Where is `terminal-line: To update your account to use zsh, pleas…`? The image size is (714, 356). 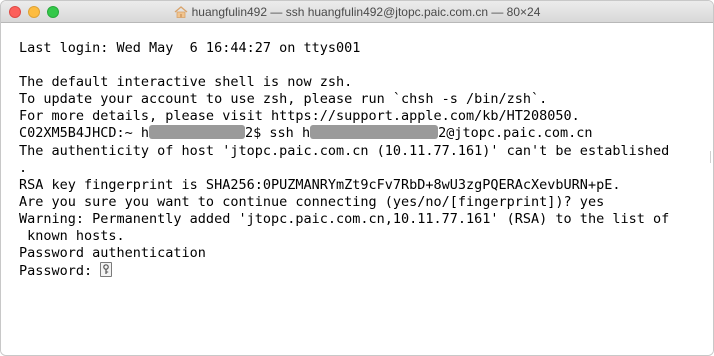
terminal-line: To update your account to use zsh, pleas… is located at coordinates (283, 99).